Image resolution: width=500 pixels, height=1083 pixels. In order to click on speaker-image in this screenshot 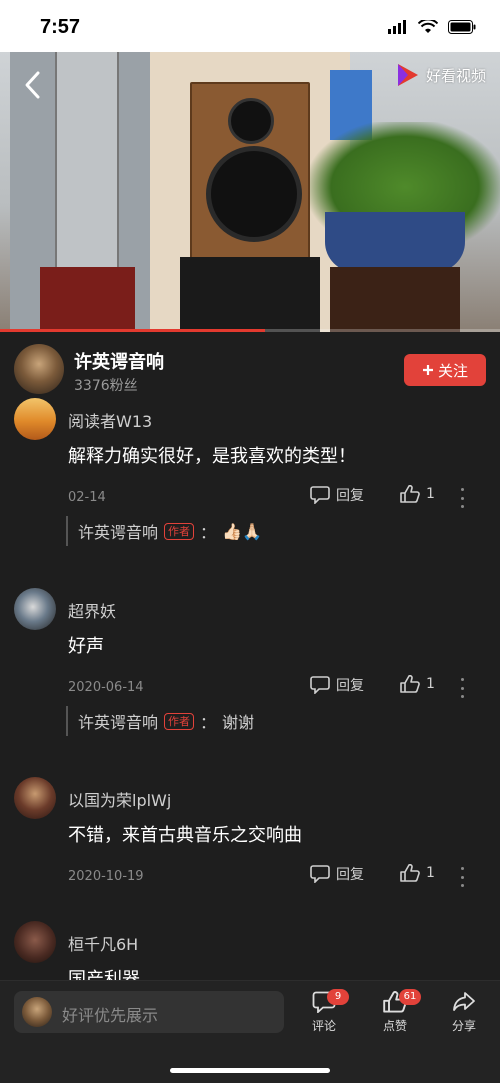, I will do `click(250, 172)`.